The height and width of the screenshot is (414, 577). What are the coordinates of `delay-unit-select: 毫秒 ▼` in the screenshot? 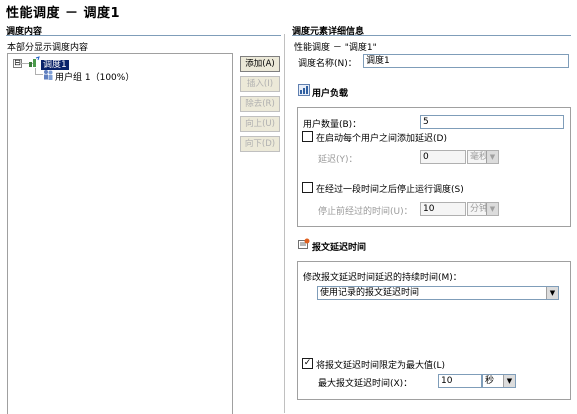 It's located at (483, 157).